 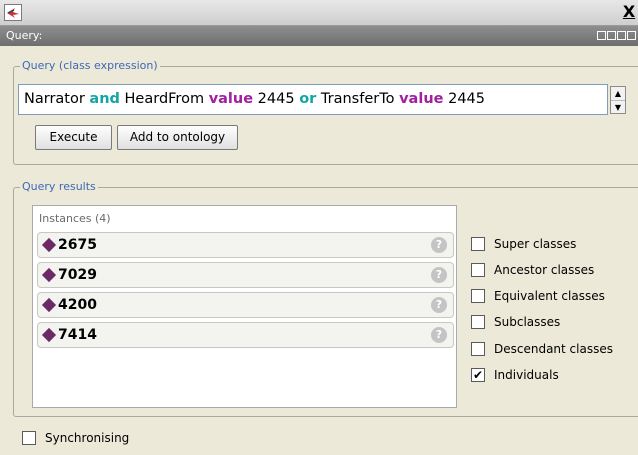 What do you see at coordinates (87, 438) in the screenshot?
I see `synchronising-label: Synchronising` at bounding box center [87, 438].